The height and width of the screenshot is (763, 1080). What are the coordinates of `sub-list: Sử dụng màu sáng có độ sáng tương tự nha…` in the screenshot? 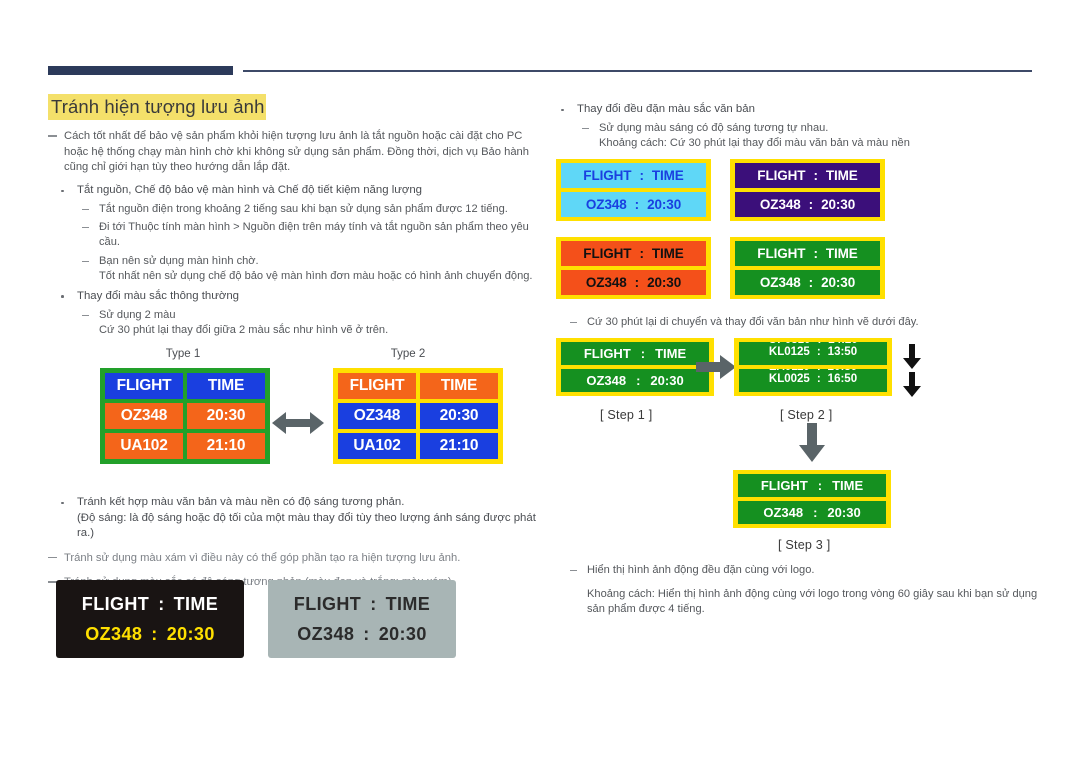 It's located at (808, 136).